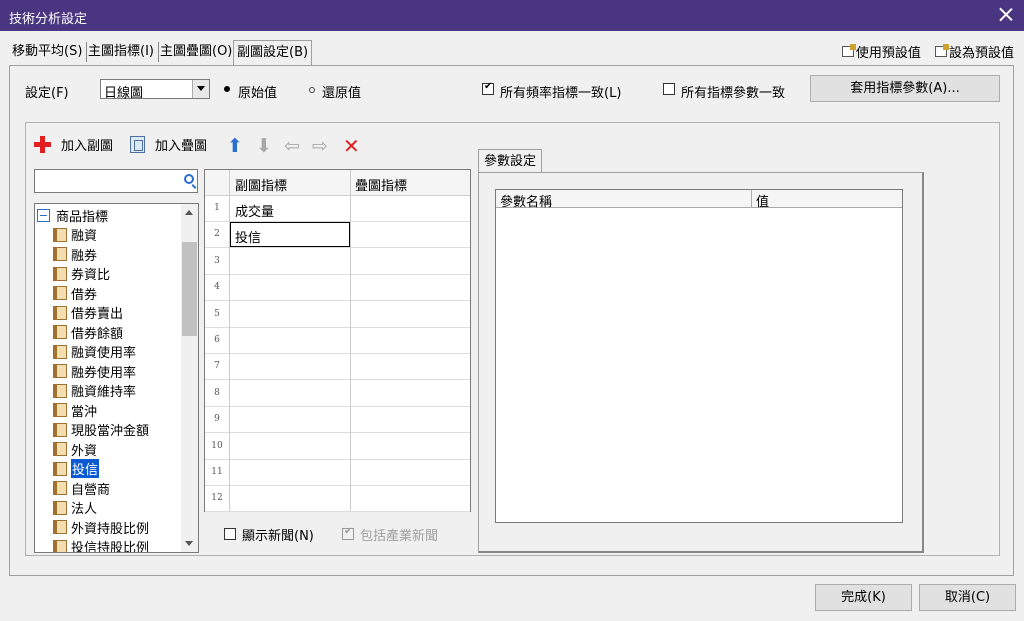  Describe the element at coordinates (189, 543) in the screenshot. I see `scroll-down-icon` at that location.